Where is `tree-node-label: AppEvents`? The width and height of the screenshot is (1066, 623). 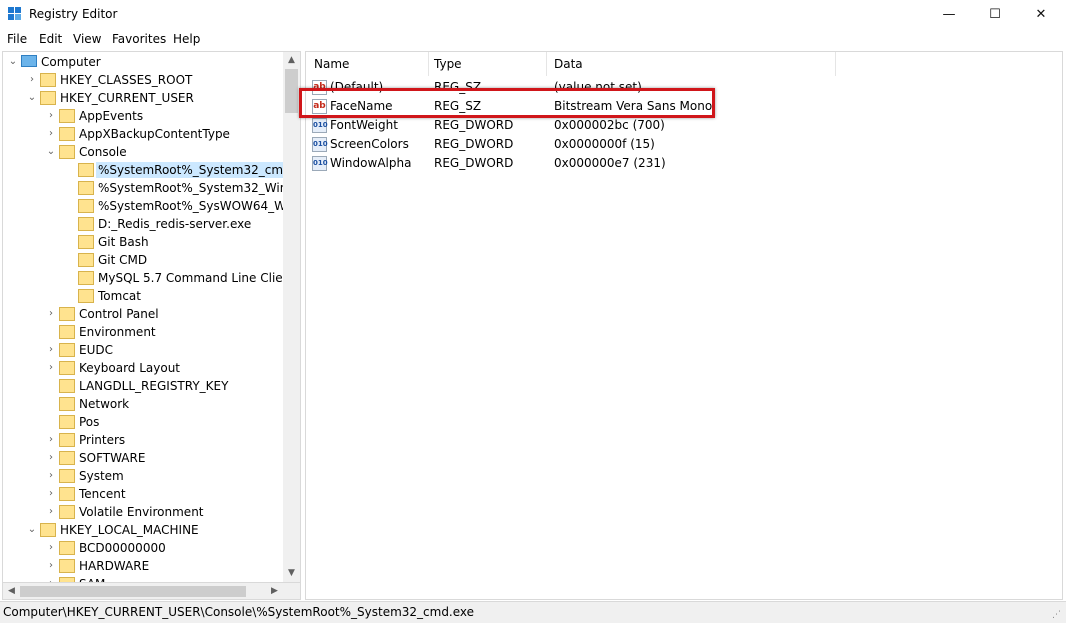 tree-node-label: AppEvents is located at coordinates (111, 116).